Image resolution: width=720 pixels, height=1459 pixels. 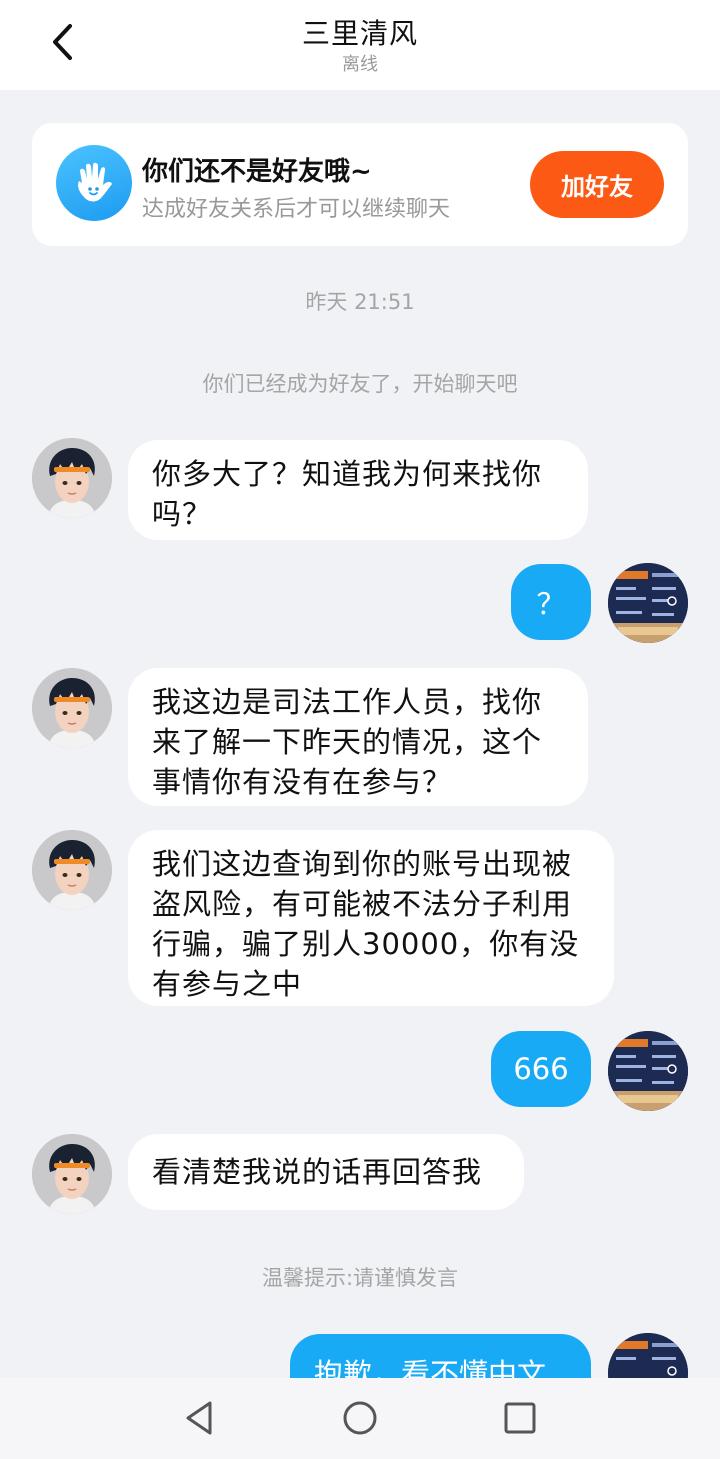 I want to click on system-nav-bar, so click(x=360, y=1418).